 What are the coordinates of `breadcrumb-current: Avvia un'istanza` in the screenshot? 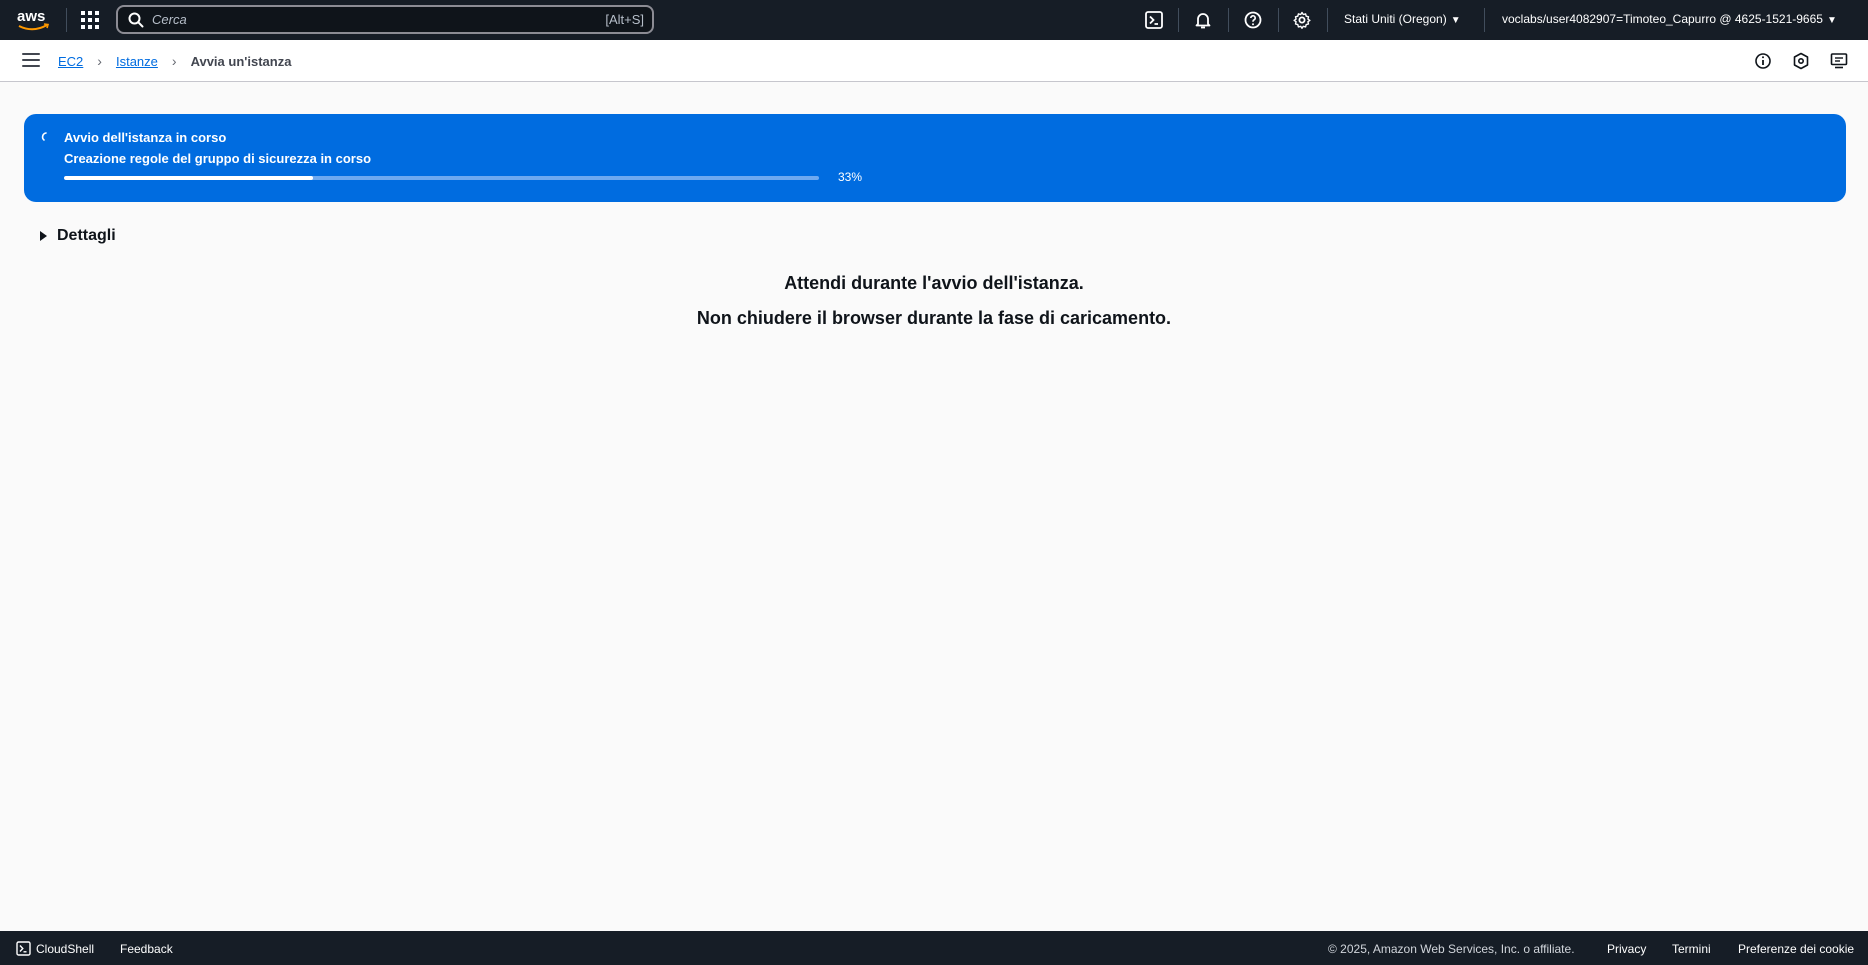 It's located at (241, 61).